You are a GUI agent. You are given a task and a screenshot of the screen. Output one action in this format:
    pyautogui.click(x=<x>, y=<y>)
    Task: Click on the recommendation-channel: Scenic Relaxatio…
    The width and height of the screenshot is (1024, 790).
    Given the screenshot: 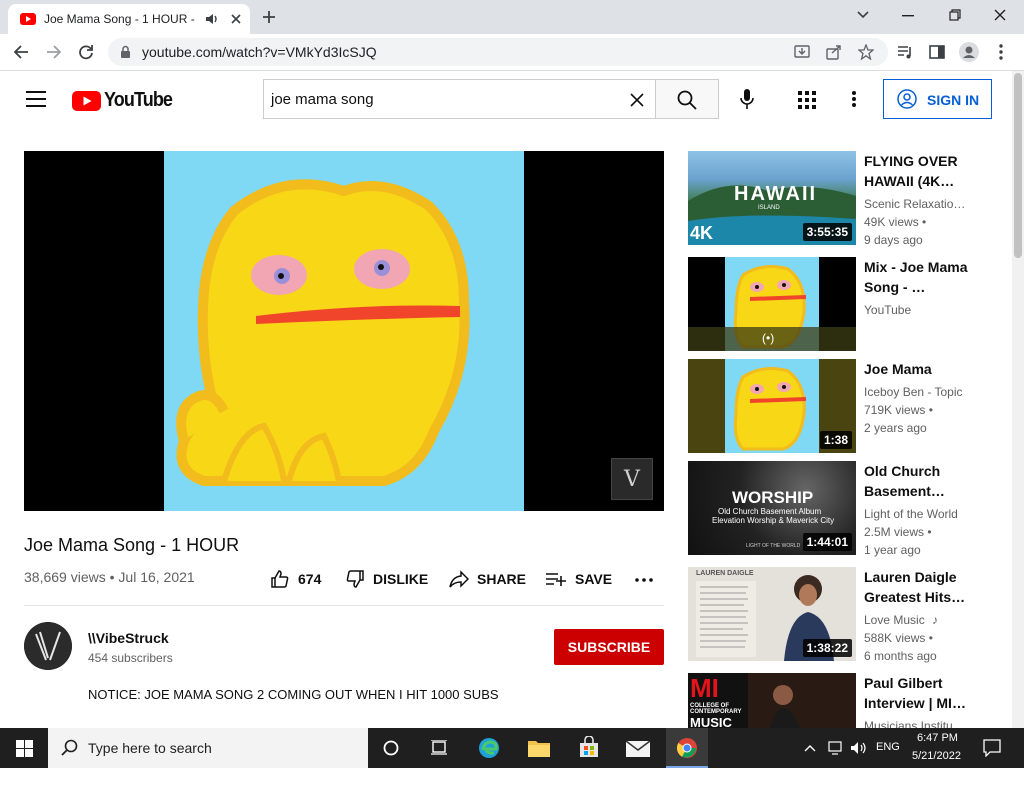 What is the action you would take?
    pyautogui.click(x=914, y=204)
    